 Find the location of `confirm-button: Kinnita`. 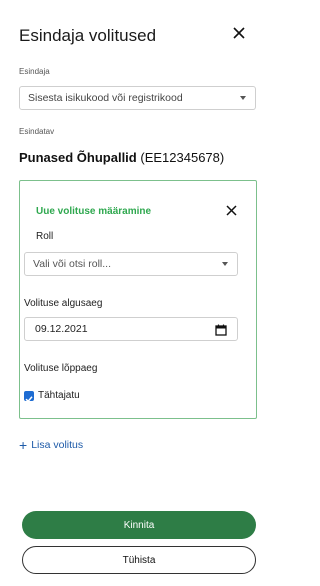

confirm-button: Kinnita is located at coordinates (139, 525).